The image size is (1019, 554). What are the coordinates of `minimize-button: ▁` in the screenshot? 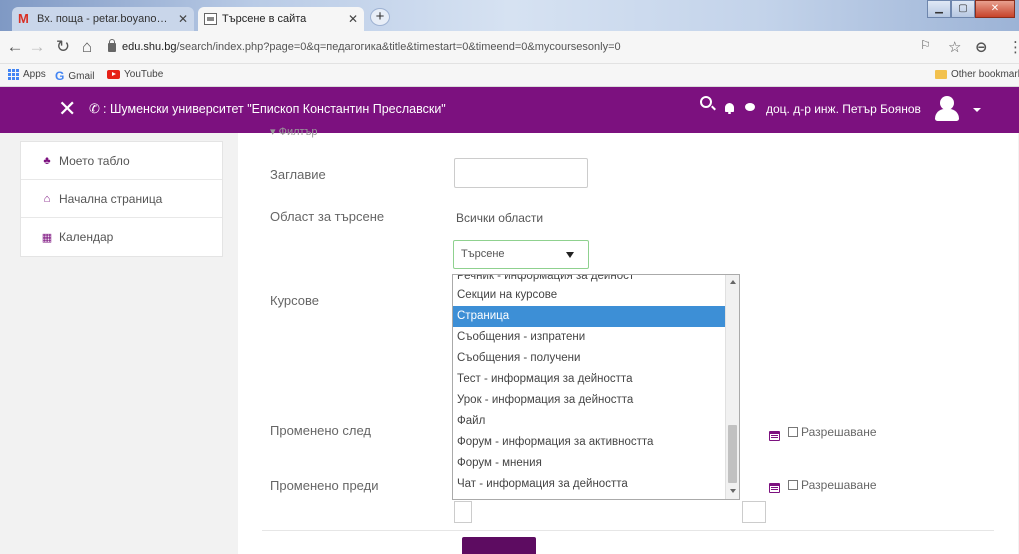 It's located at (939, 9).